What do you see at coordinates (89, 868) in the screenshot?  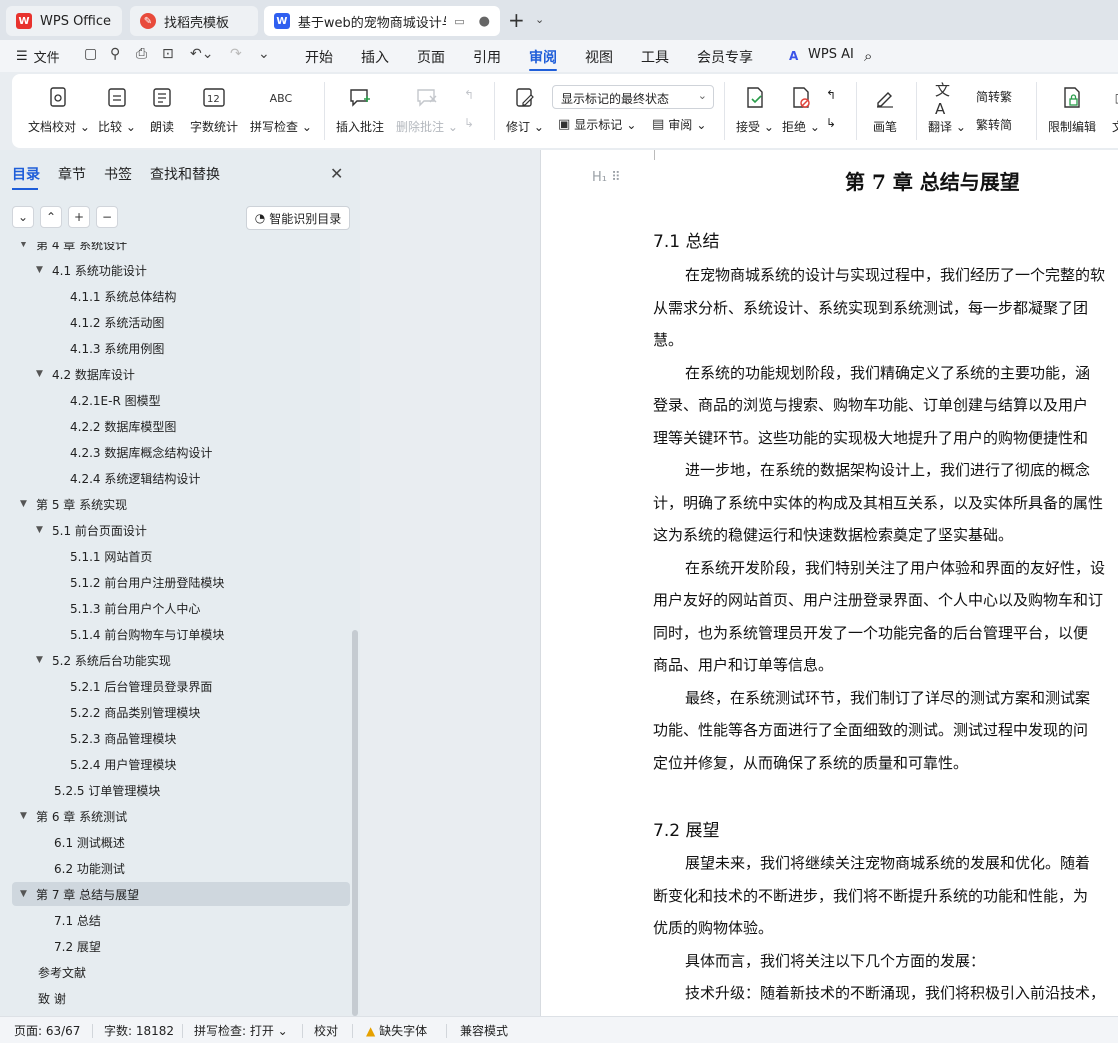 I see `toc-item: 6.2 功能测试` at bounding box center [89, 868].